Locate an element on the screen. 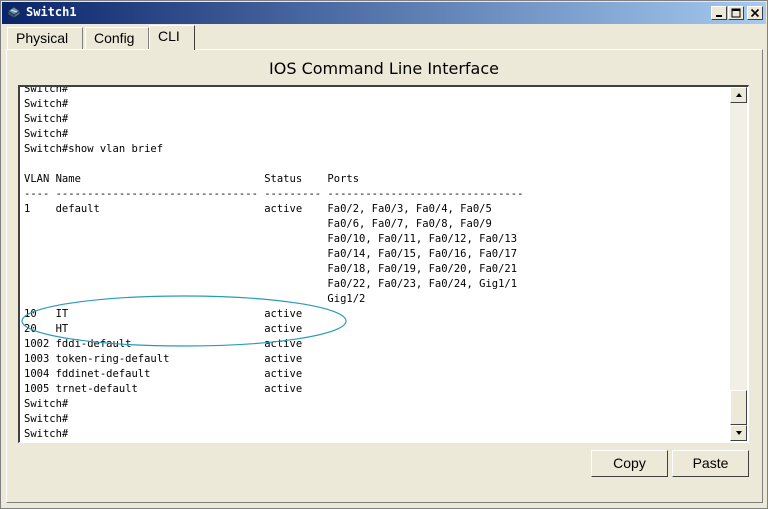 The width and height of the screenshot is (768, 509). terminal-line: Switch#show vlan brief is located at coordinates (94, 149).